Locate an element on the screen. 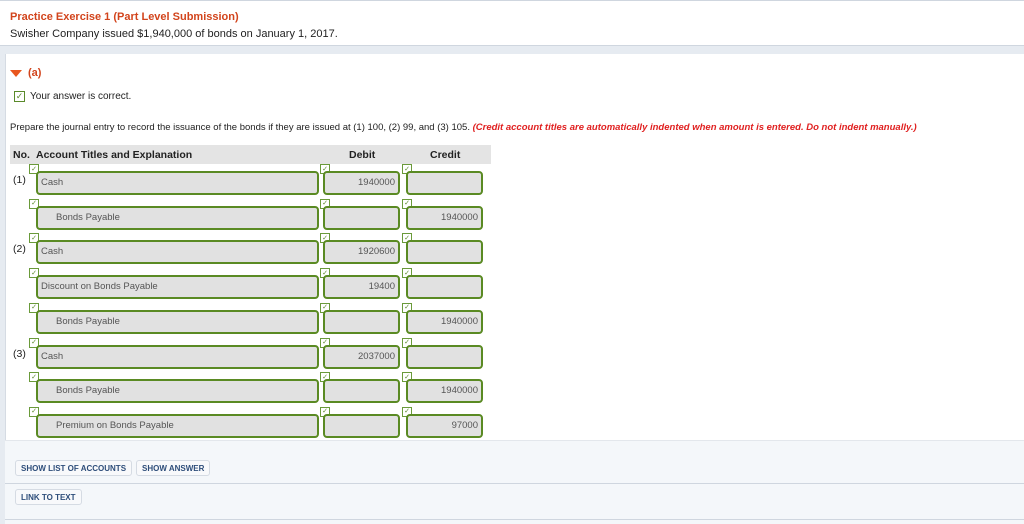 Image resolution: width=1024 pixels, height=524 pixels. show-list-of-accounts-button: SHOW LIST OF ACCOUNTS is located at coordinates (74, 468).